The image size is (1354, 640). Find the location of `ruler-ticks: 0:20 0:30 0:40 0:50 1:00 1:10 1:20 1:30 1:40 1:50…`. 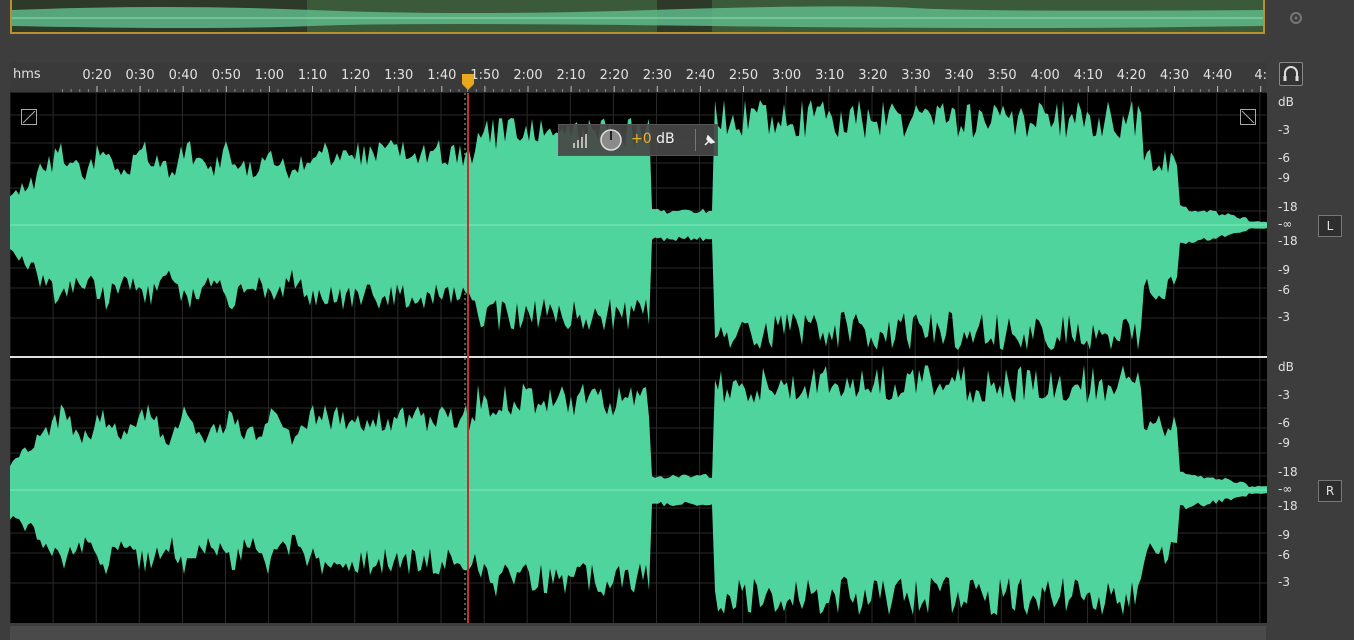

ruler-ticks: 0:20 0:30 0:40 0:50 1:00 1:10 1:20 1:30 1:40 1:50… is located at coordinates (664, 80).